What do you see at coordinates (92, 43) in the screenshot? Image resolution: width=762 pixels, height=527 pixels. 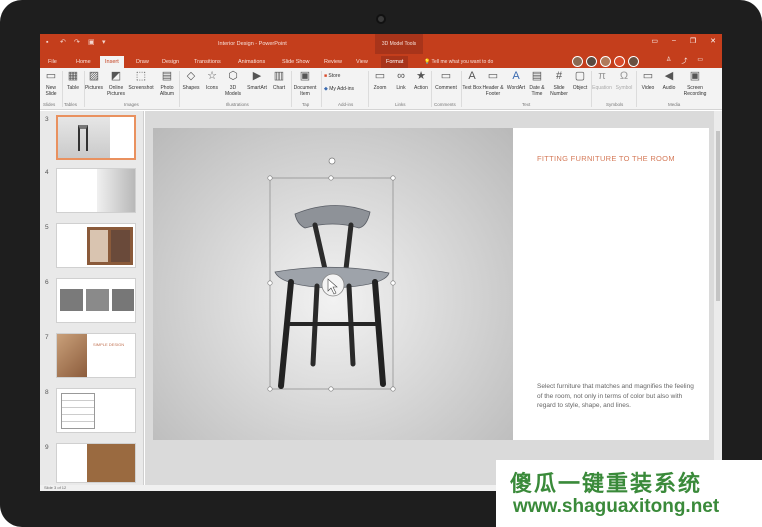 I see `present-icon: ▣` at bounding box center [92, 43].